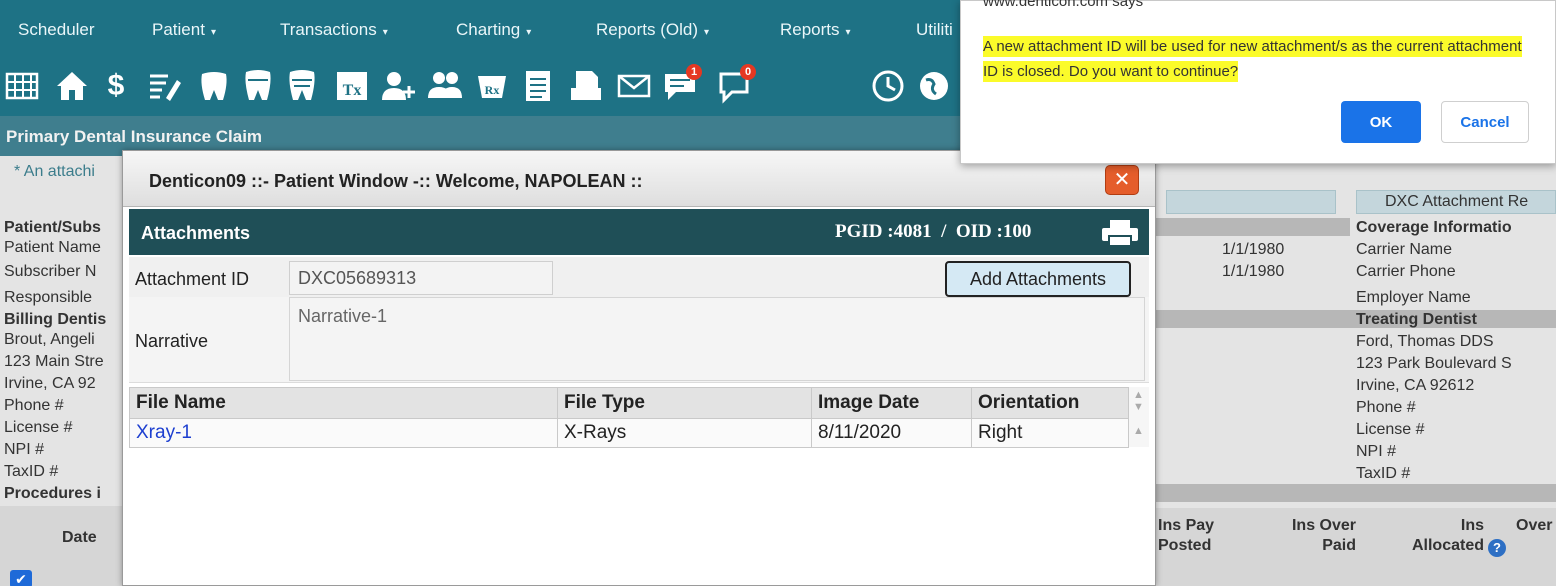 This screenshot has width=1556, height=586. I want to click on printer-form-icon, so click(586, 86).